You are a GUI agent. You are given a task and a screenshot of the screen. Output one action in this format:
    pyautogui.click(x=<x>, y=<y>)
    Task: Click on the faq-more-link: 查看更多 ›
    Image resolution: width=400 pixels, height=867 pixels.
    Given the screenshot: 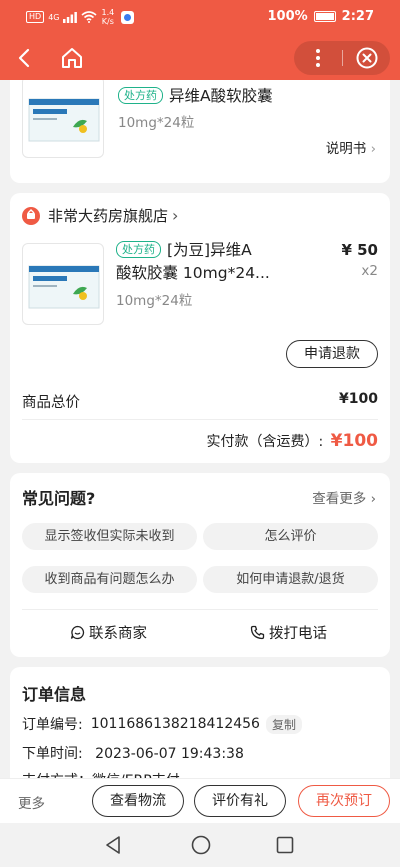 What is the action you would take?
    pyautogui.click(x=344, y=497)
    